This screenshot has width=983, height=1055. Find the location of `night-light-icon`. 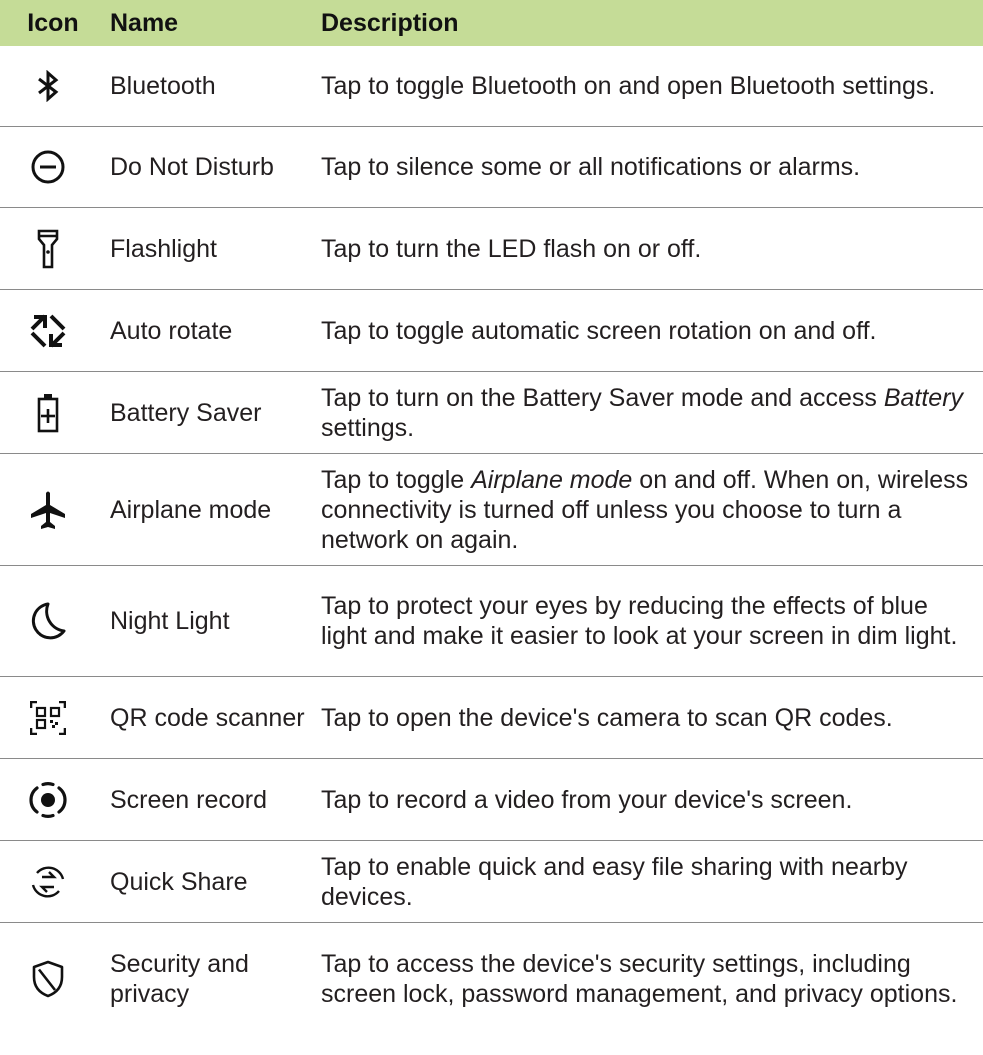

night-light-icon is located at coordinates (48, 621).